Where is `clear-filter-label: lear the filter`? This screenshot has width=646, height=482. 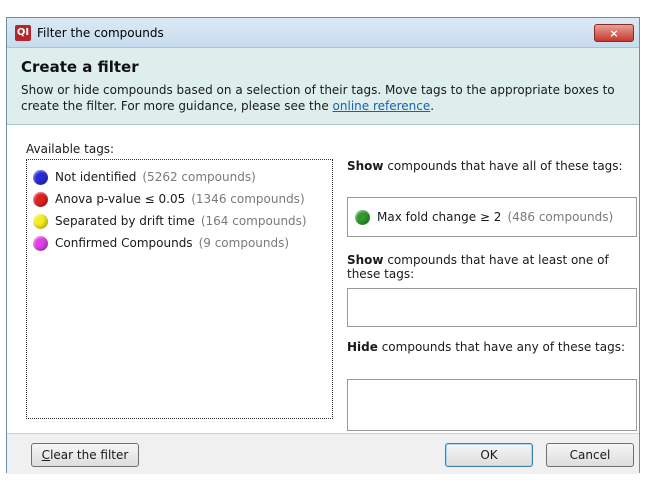 clear-filter-label: lear the filter is located at coordinates (89, 455).